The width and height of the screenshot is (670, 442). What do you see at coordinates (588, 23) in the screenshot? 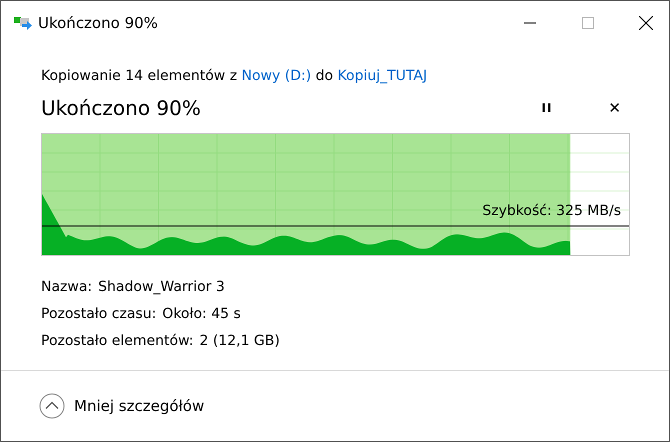
I see `maximize-icon` at bounding box center [588, 23].